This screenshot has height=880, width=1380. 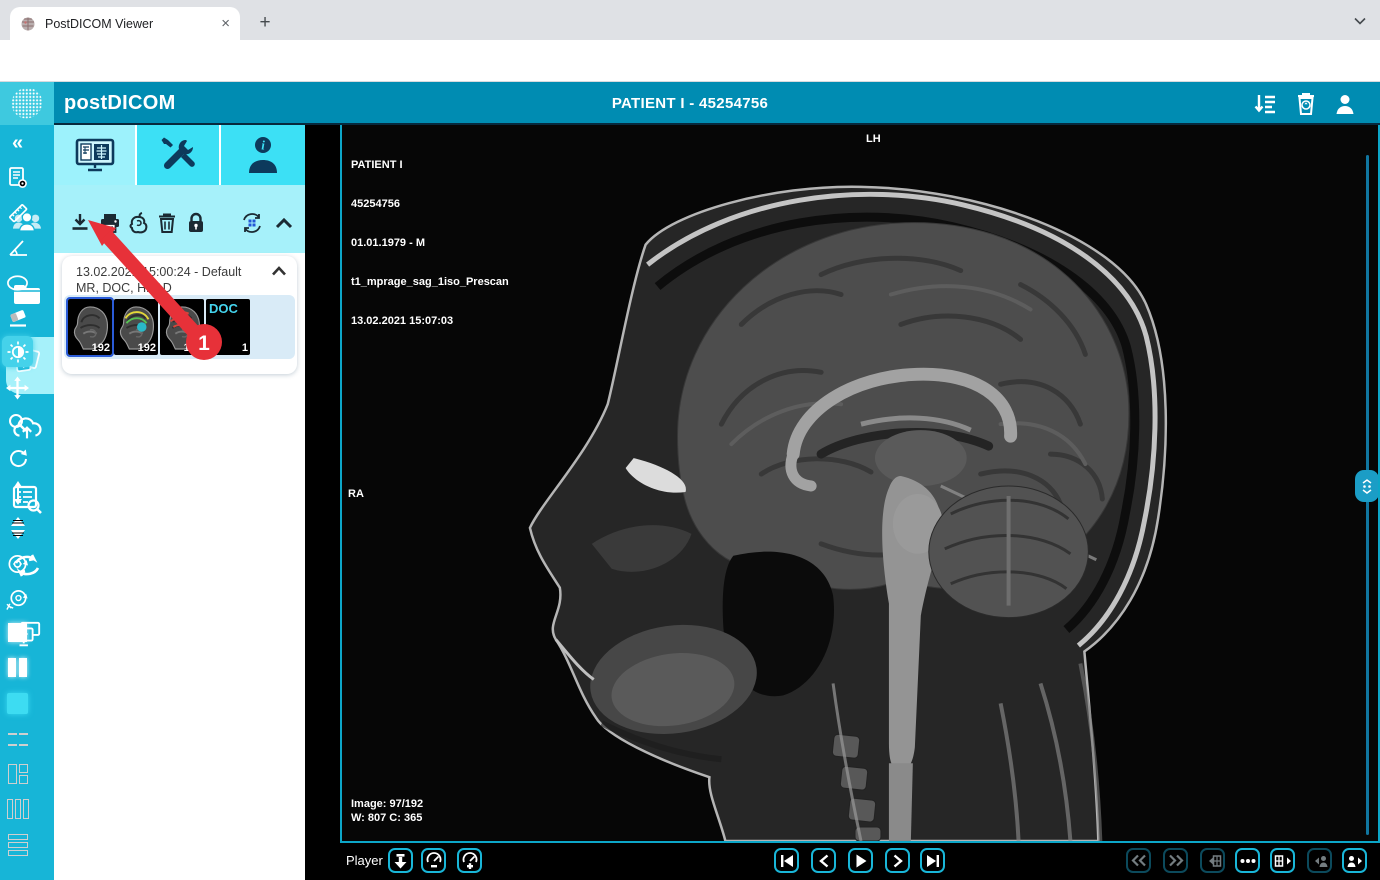 I want to click on more-options-button, so click(x=1247, y=860).